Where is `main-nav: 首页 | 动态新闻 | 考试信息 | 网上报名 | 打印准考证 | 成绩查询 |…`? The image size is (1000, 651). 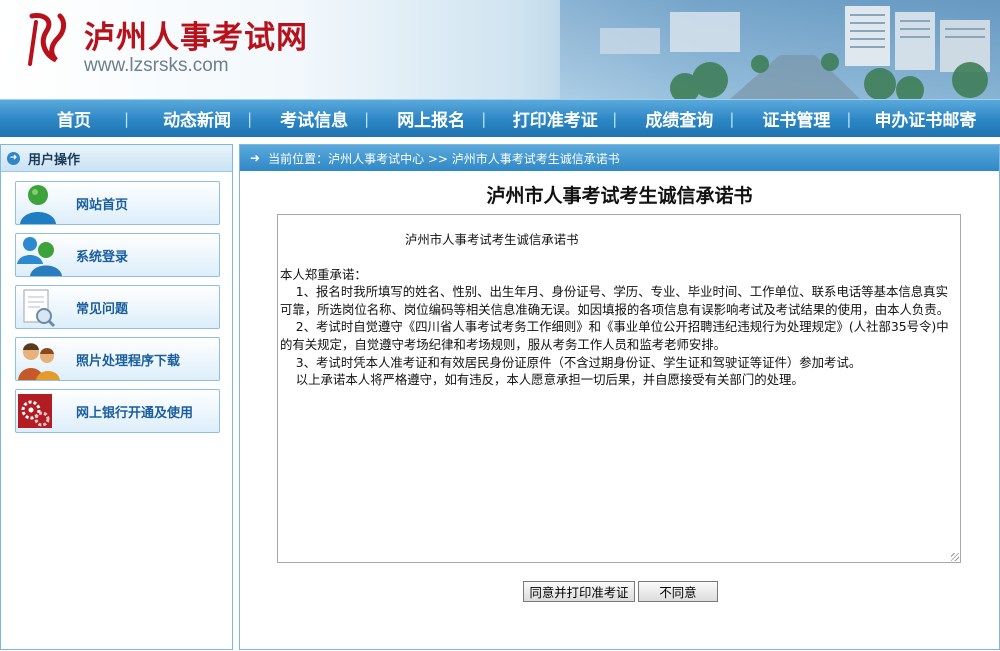
main-nav: 首页 | 动态新闻 | 考试信息 | 网上报名 | 打印准考证 | 成绩查询 |… is located at coordinates (500, 118).